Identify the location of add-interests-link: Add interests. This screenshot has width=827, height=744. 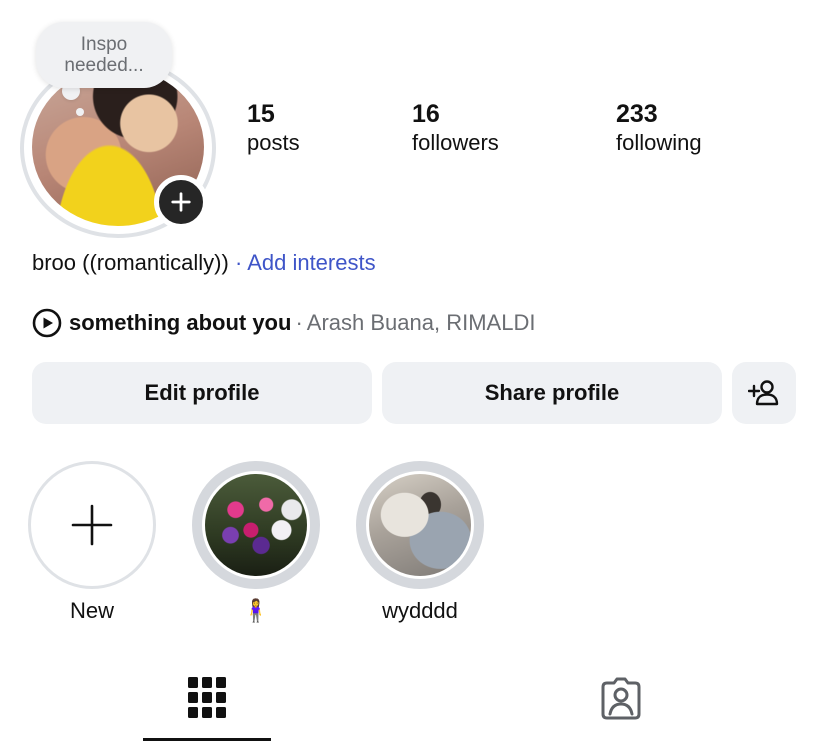
(311, 262).